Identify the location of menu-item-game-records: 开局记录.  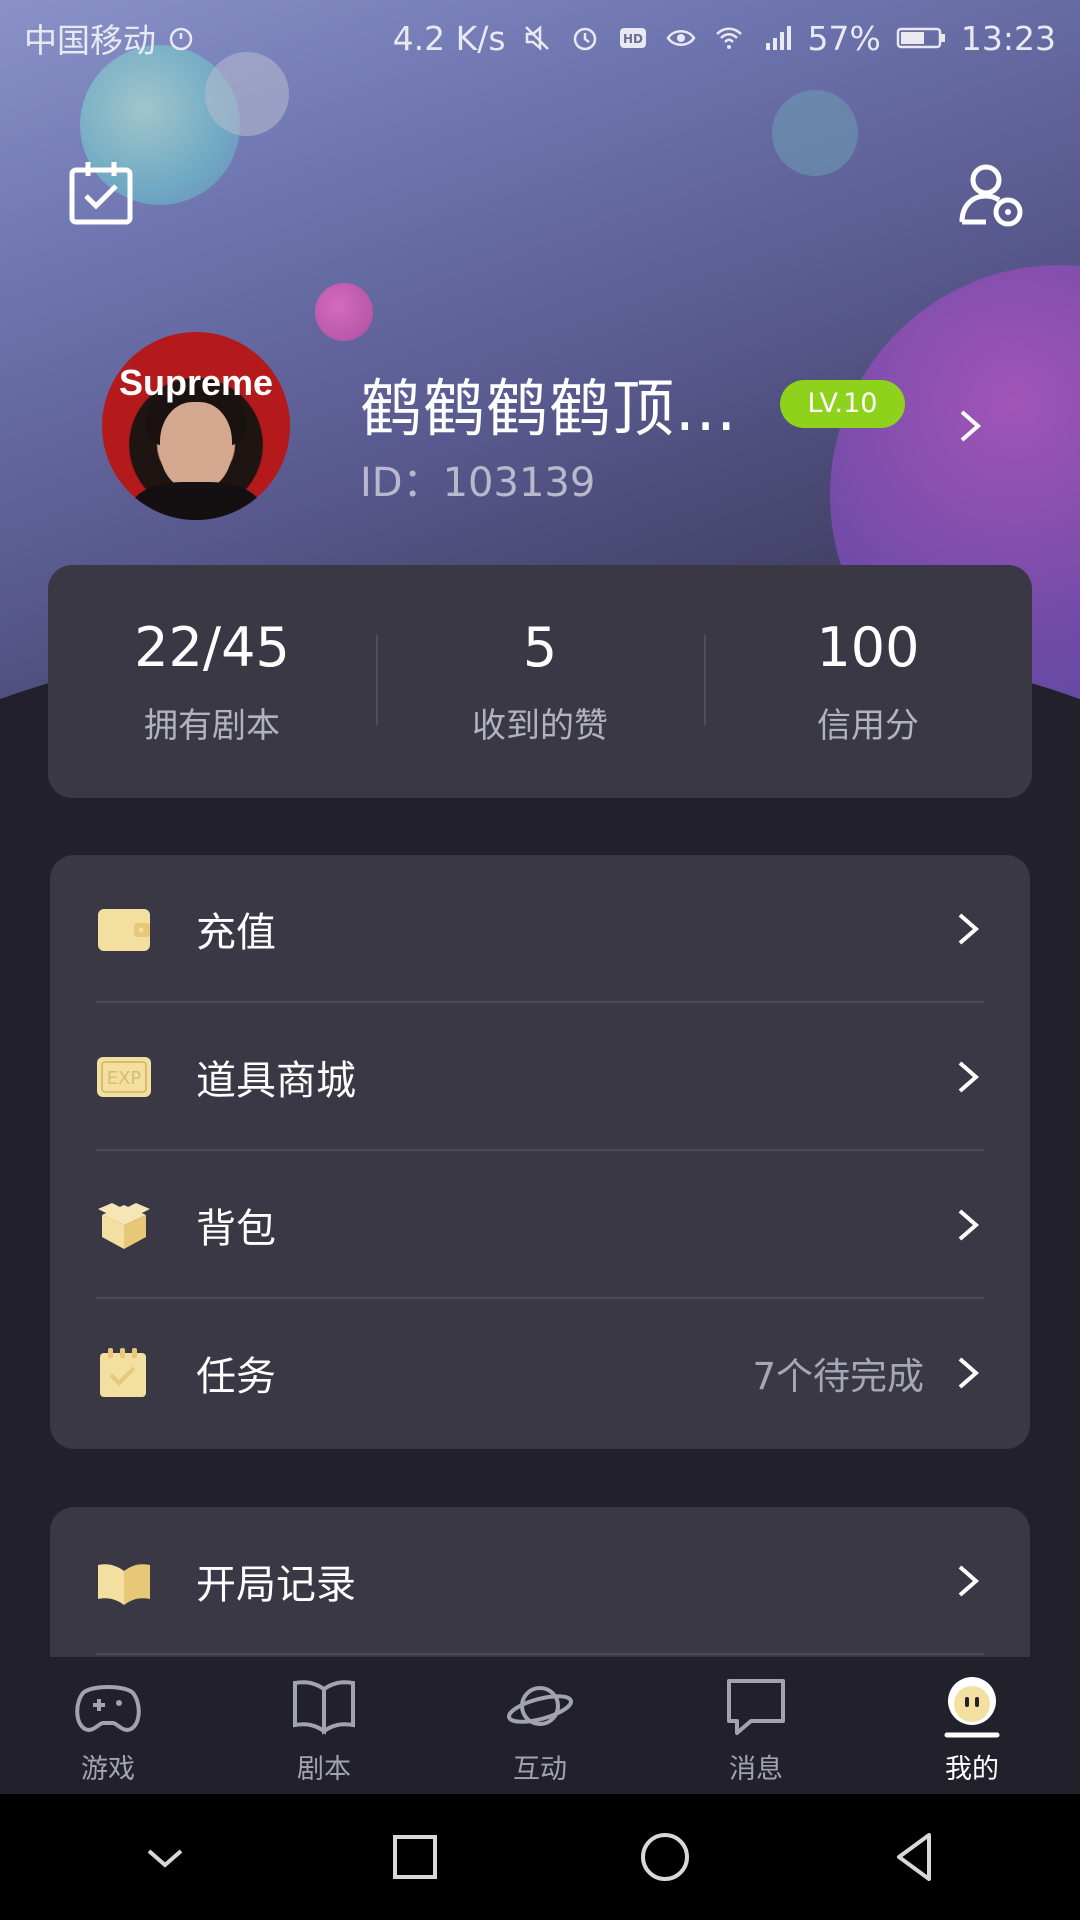
(540, 1581).